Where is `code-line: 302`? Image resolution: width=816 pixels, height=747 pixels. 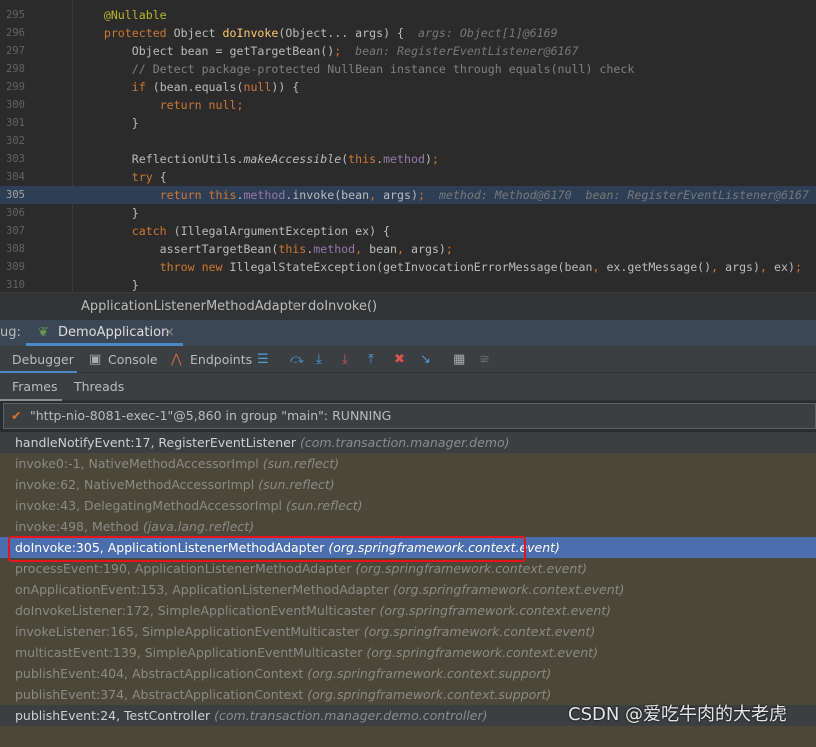
code-line: 302 is located at coordinates (408, 141).